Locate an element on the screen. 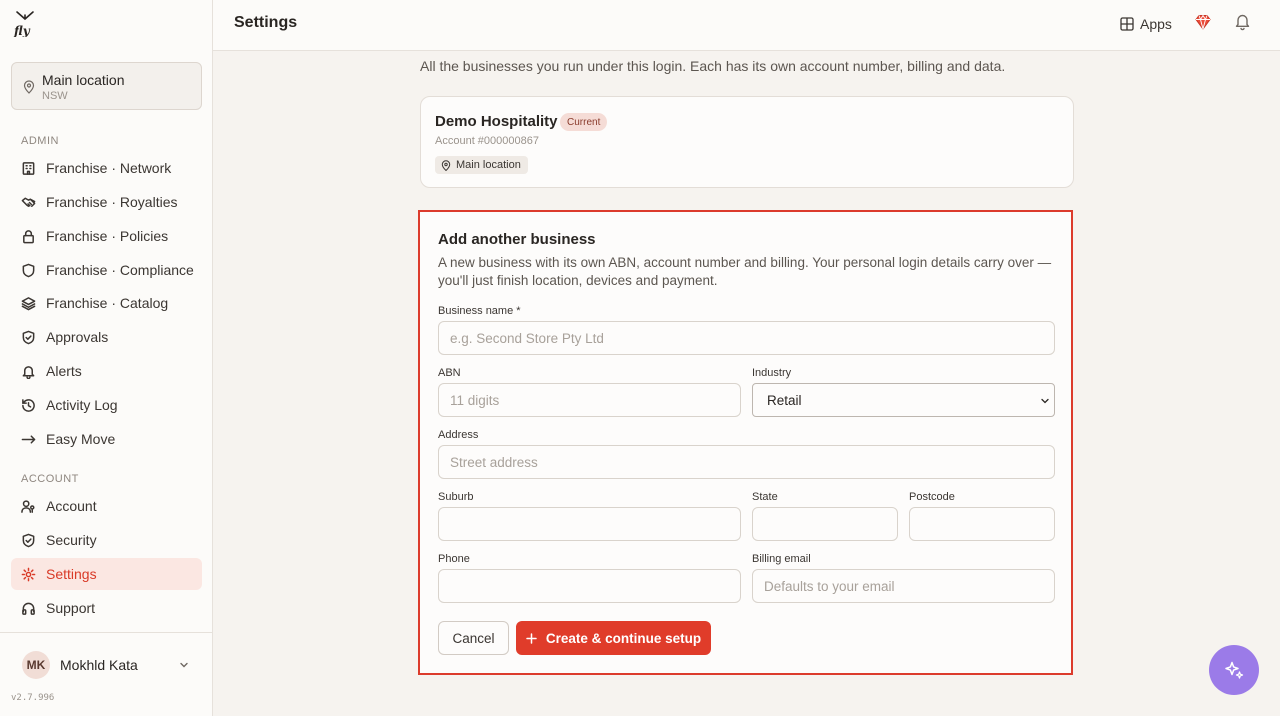  sidebar-item-franchise-policies: Franchise · Policies is located at coordinates (106, 236).